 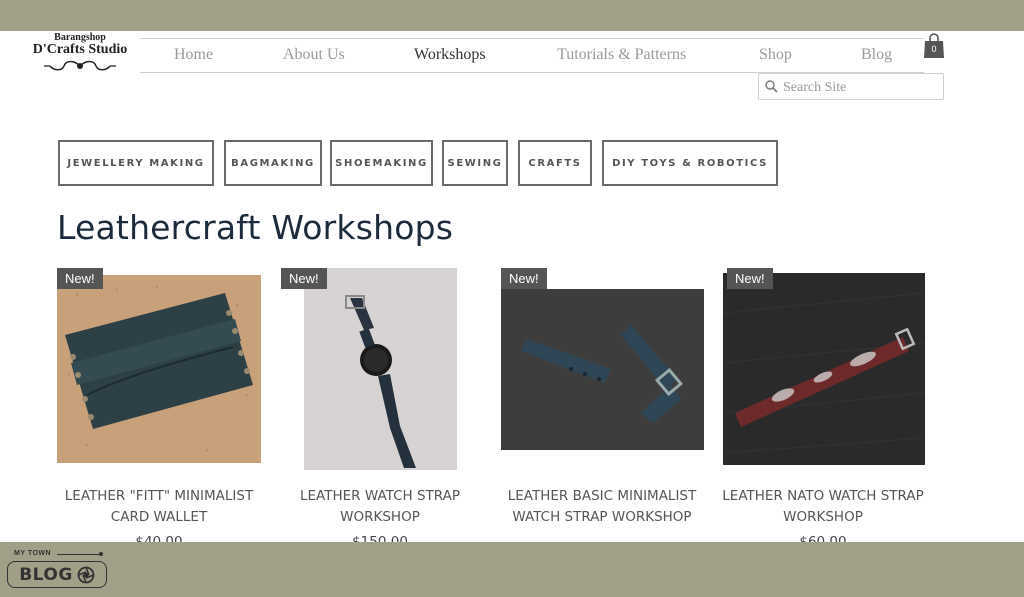 I want to click on search-input, so click(x=862, y=87).